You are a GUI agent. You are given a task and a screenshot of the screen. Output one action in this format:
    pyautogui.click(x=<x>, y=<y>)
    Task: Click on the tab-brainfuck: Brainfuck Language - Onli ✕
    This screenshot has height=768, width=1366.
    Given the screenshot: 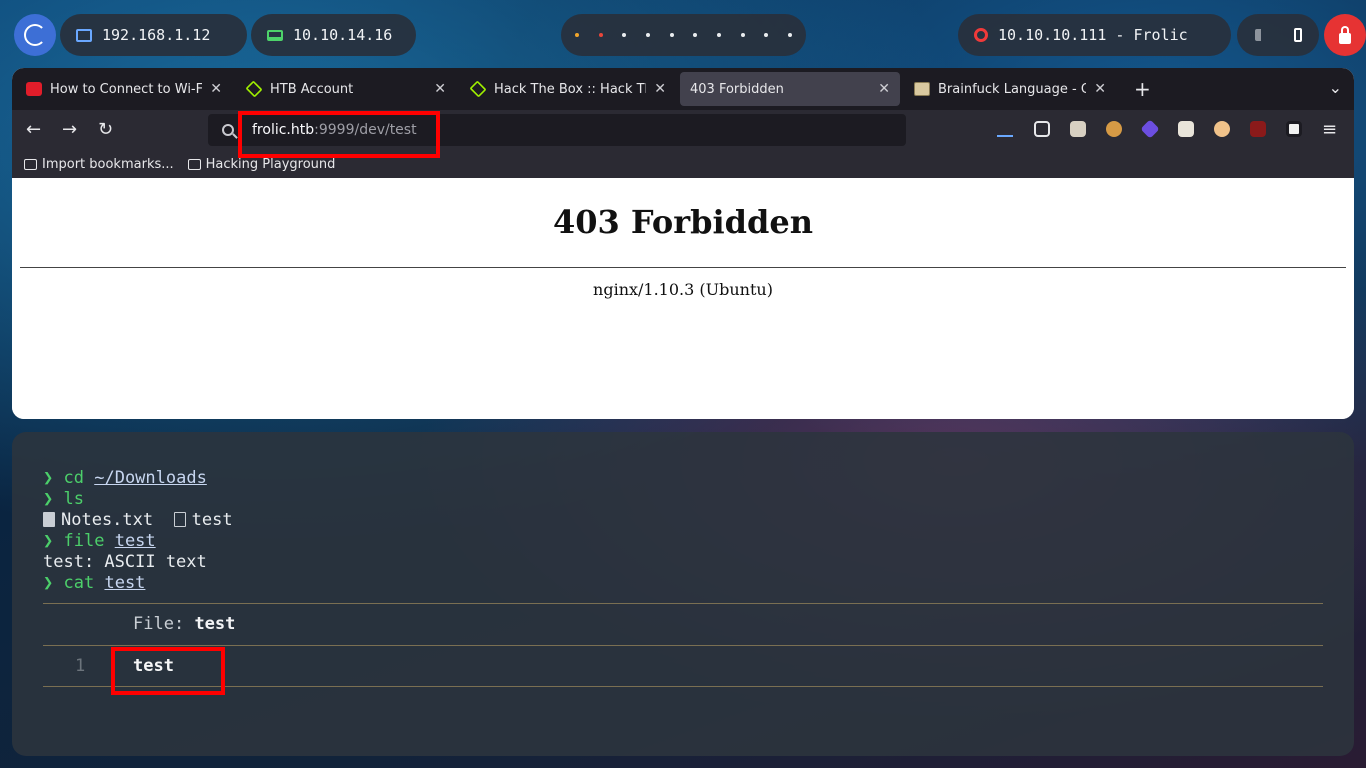 What is the action you would take?
    pyautogui.click(x=1010, y=89)
    